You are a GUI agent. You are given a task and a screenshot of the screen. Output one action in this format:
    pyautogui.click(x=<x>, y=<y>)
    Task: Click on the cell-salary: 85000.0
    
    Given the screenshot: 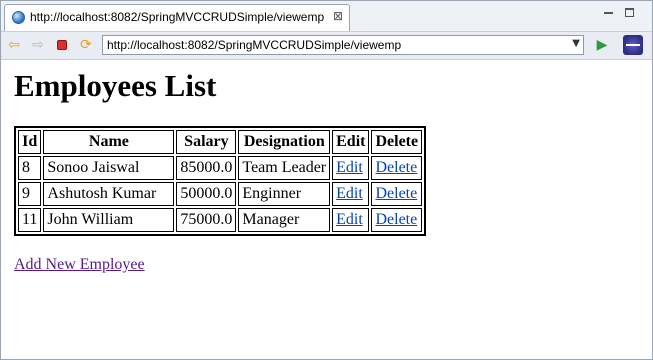 What is the action you would take?
    pyautogui.click(x=206, y=168)
    